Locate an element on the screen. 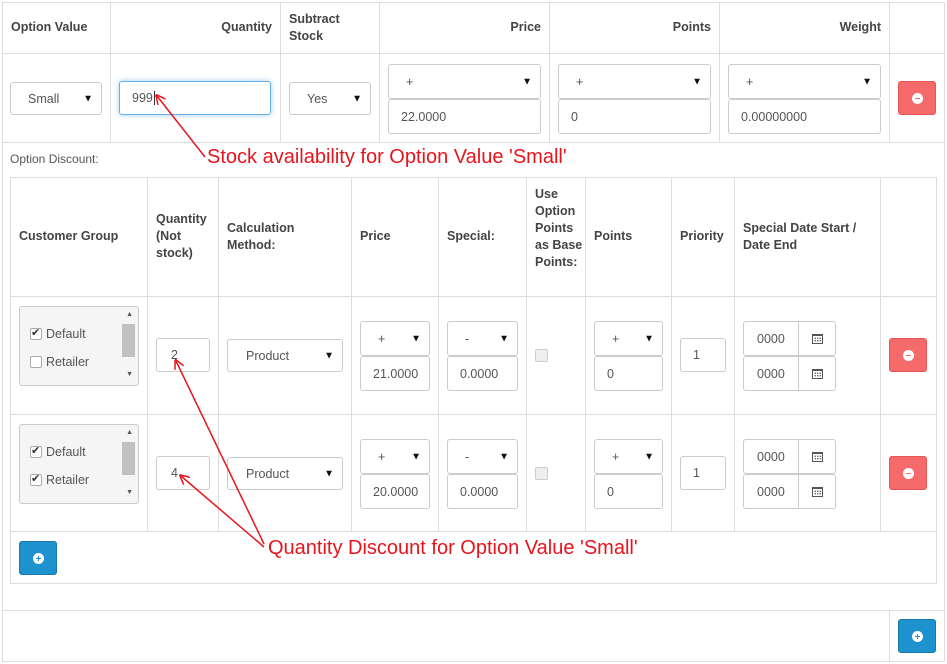 Image resolution: width=947 pixels, height=664 pixels. header-discount-points: Points is located at coordinates (613, 236).